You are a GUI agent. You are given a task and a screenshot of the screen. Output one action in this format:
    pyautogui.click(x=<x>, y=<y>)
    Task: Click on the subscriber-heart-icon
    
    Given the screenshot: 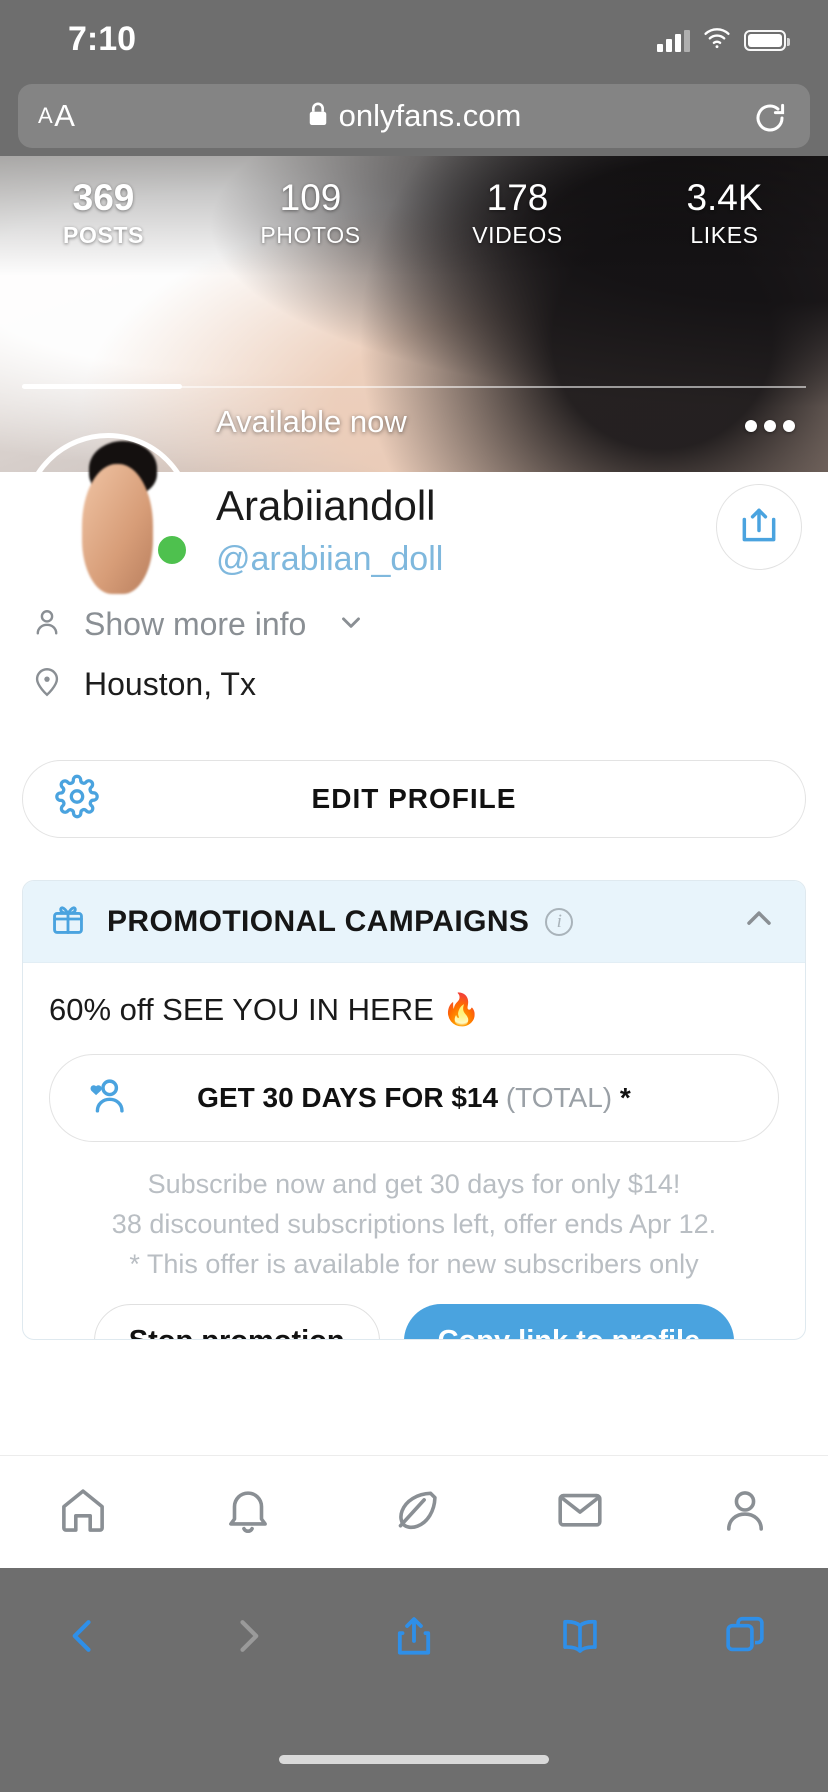 What is the action you would take?
    pyautogui.click(x=107, y=1098)
    